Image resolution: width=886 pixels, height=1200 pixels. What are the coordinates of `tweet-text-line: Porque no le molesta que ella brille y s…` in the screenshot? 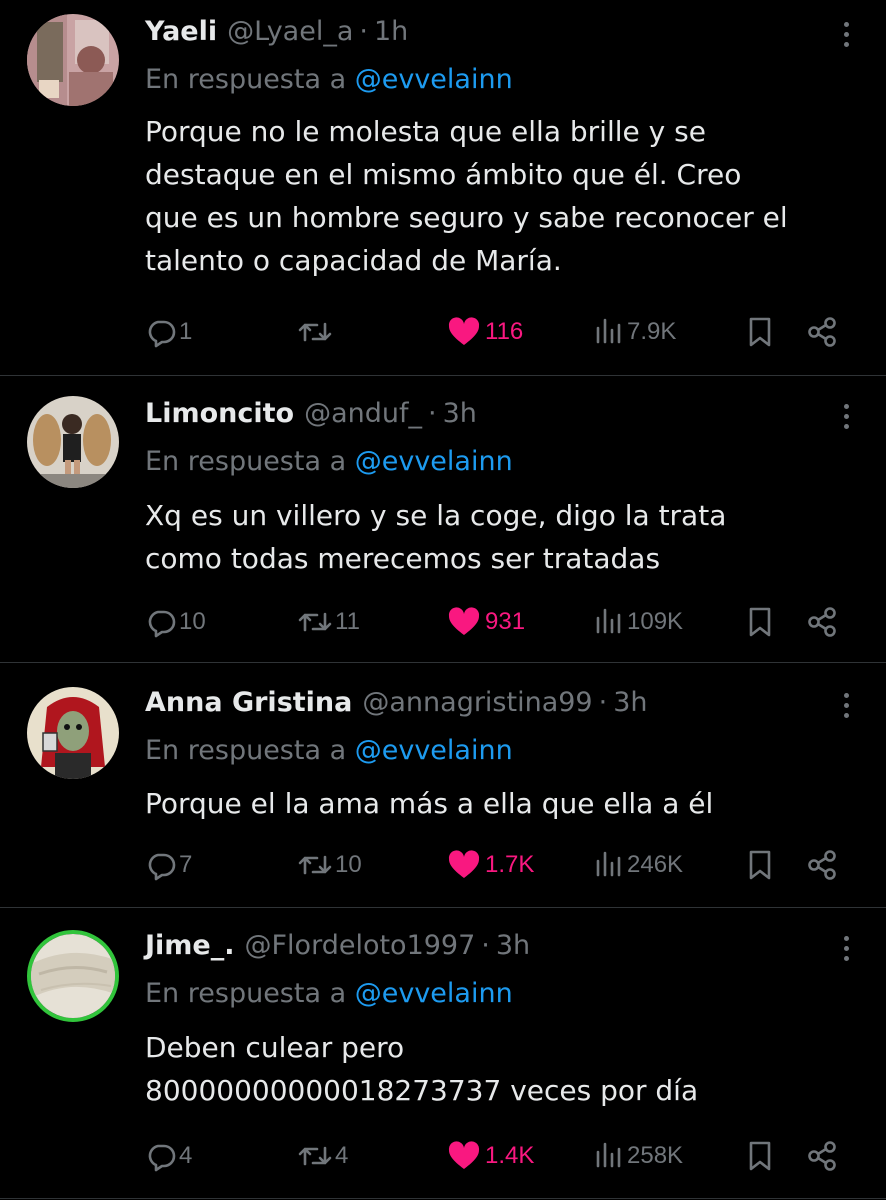 It's located at (425, 131).